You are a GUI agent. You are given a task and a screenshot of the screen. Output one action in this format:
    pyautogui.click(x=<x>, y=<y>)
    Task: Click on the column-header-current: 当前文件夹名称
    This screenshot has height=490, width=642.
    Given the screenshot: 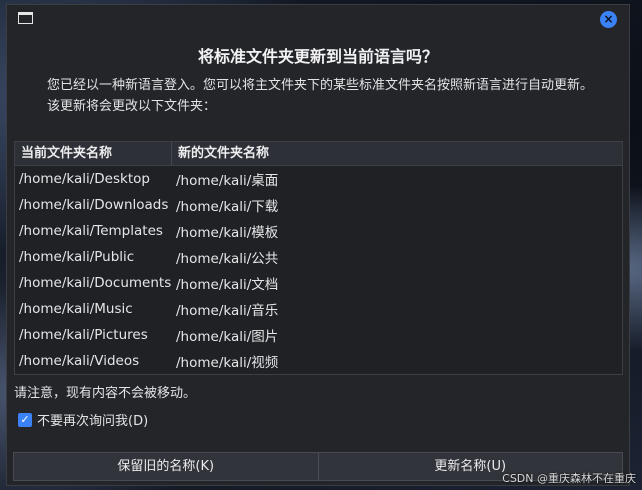 What is the action you would take?
    pyautogui.click(x=93, y=153)
    